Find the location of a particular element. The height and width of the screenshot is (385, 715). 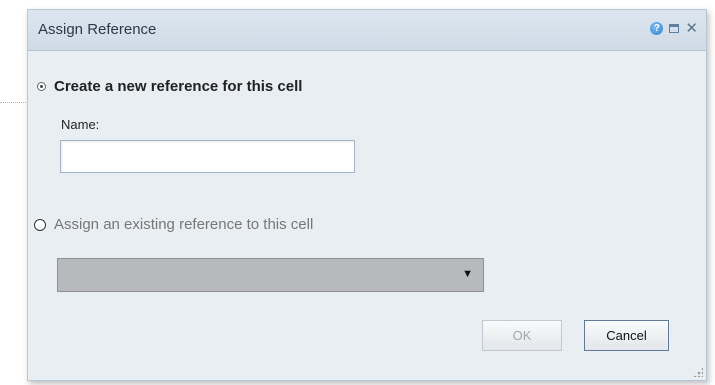

cancel-button: Cancel is located at coordinates (626, 335).